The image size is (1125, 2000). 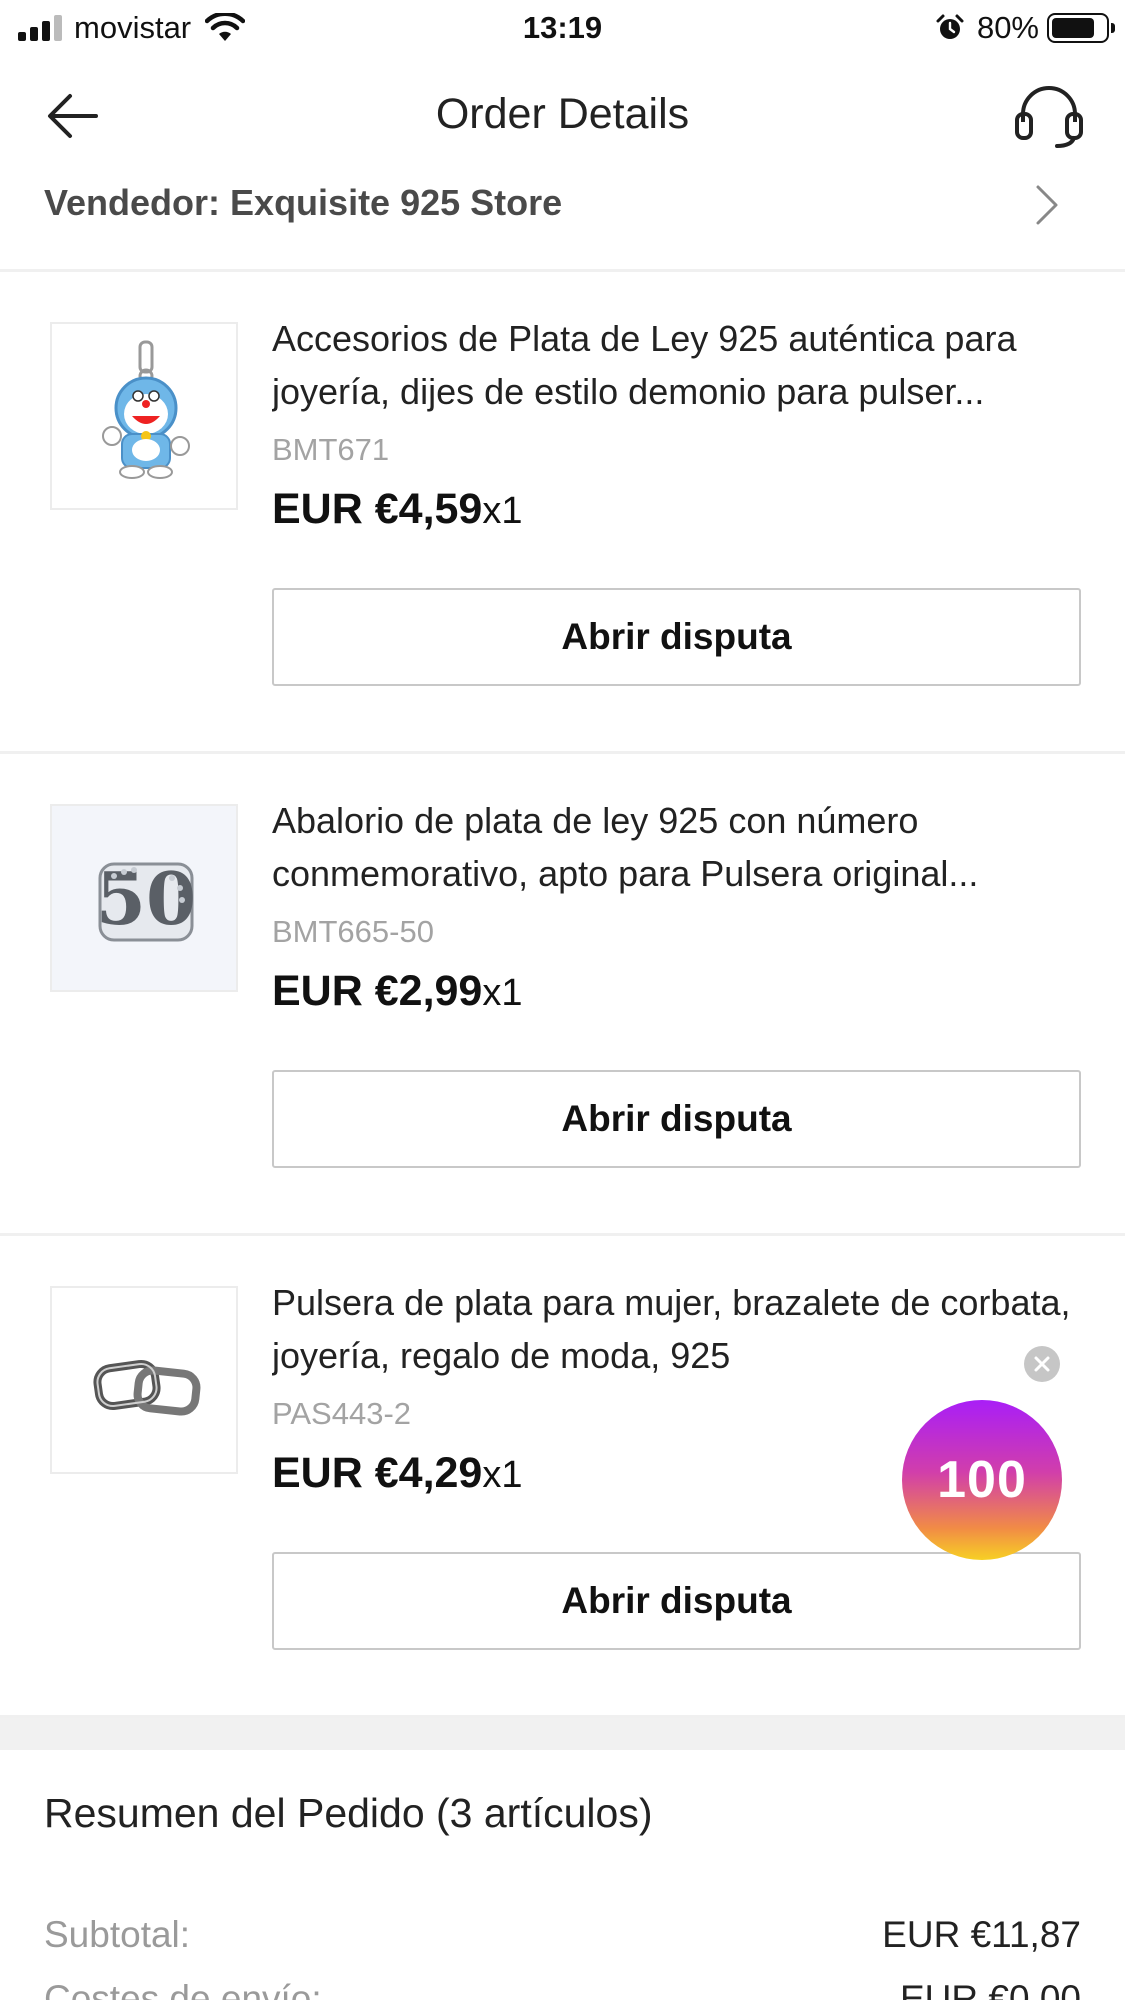 I want to click on close-icon, so click(x=1042, y=1364).